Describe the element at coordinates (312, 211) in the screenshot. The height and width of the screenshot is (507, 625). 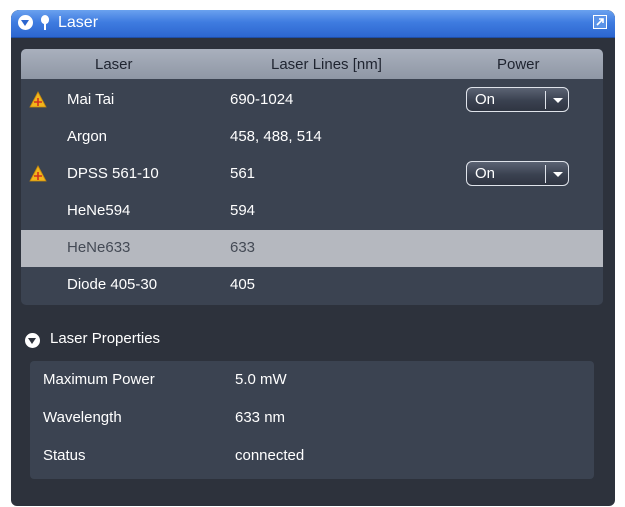
I see `laser-row-hene594: HeNe594 594` at that location.